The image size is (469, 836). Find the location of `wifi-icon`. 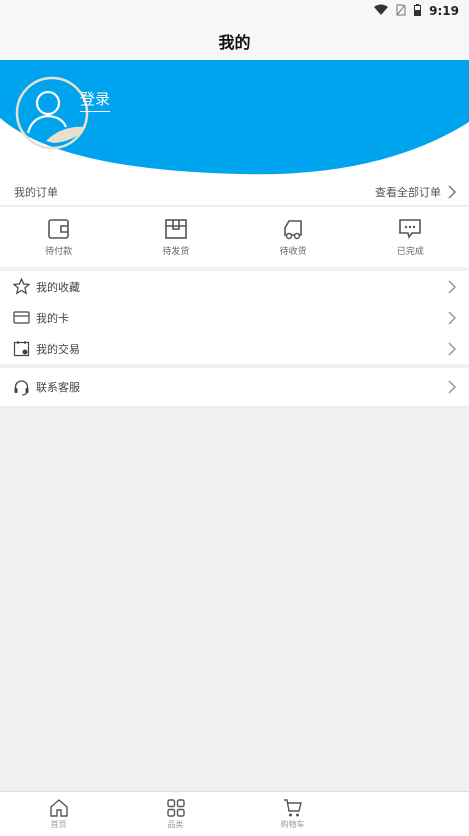

wifi-icon is located at coordinates (381, 11).